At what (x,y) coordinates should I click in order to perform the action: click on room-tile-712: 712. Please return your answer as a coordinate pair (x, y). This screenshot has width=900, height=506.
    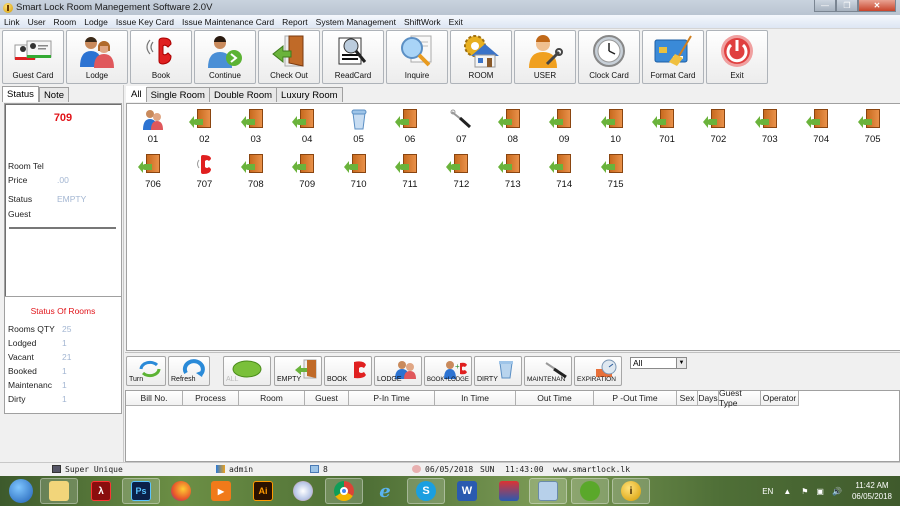
    Looking at the image, I should click on (461, 174).